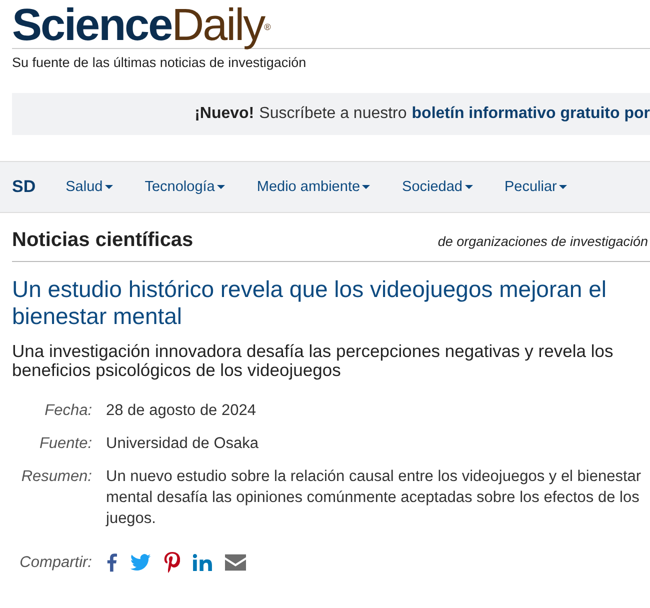 This screenshot has width=650, height=608. What do you see at coordinates (65, 444) in the screenshot?
I see `meta-label: Fuente:` at bounding box center [65, 444].